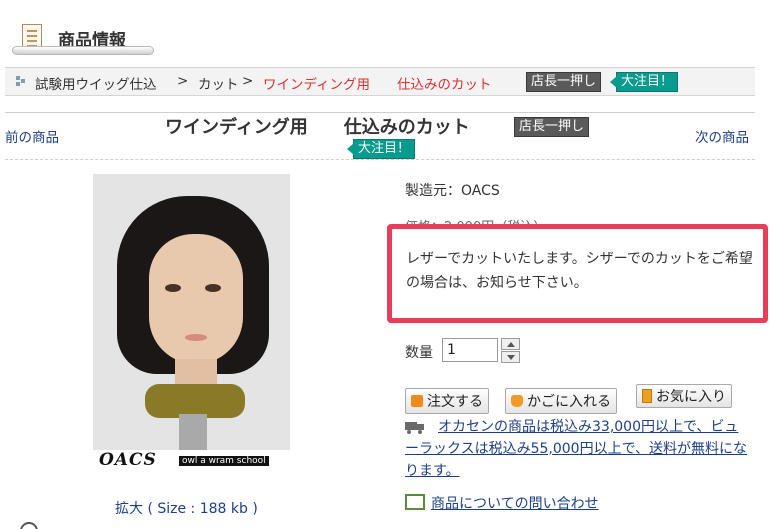 This screenshot has height=529, width=776. I want to click on image-logo-subtitle: owl a wram school, so click(224, 461).